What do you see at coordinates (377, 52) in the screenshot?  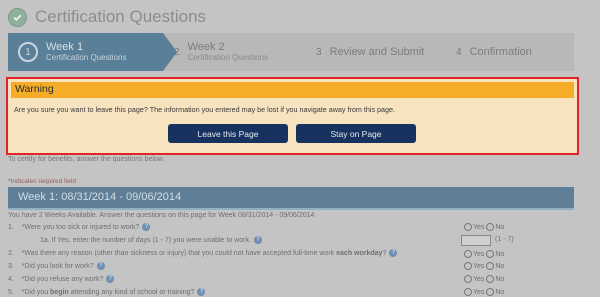 I see `step-label: Review and Submit` at bounding box center [377, 52].